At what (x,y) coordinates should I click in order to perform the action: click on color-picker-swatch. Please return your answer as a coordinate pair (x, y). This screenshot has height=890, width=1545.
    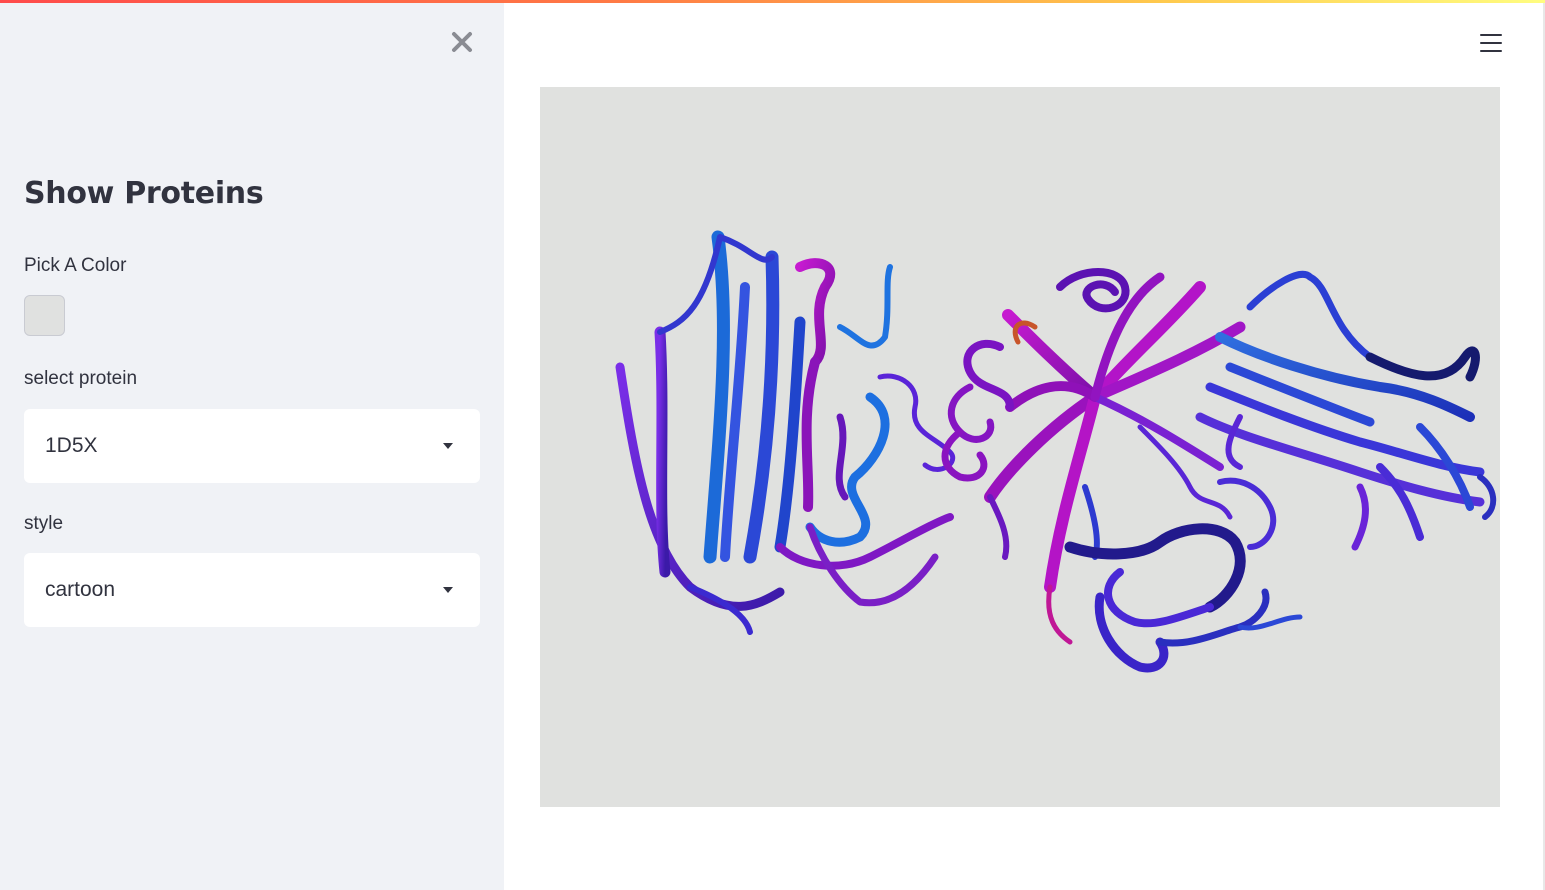
    Looking at the image, I should click on (44, 315).